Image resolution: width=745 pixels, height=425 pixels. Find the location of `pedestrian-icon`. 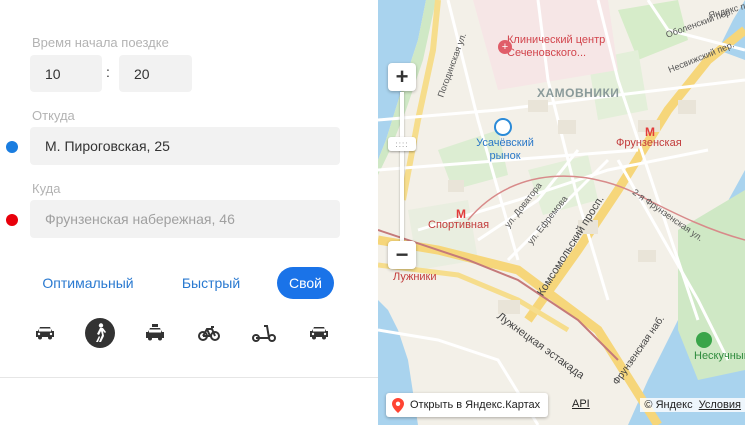

pedestrian-icon is located at coordinates (100, 333).